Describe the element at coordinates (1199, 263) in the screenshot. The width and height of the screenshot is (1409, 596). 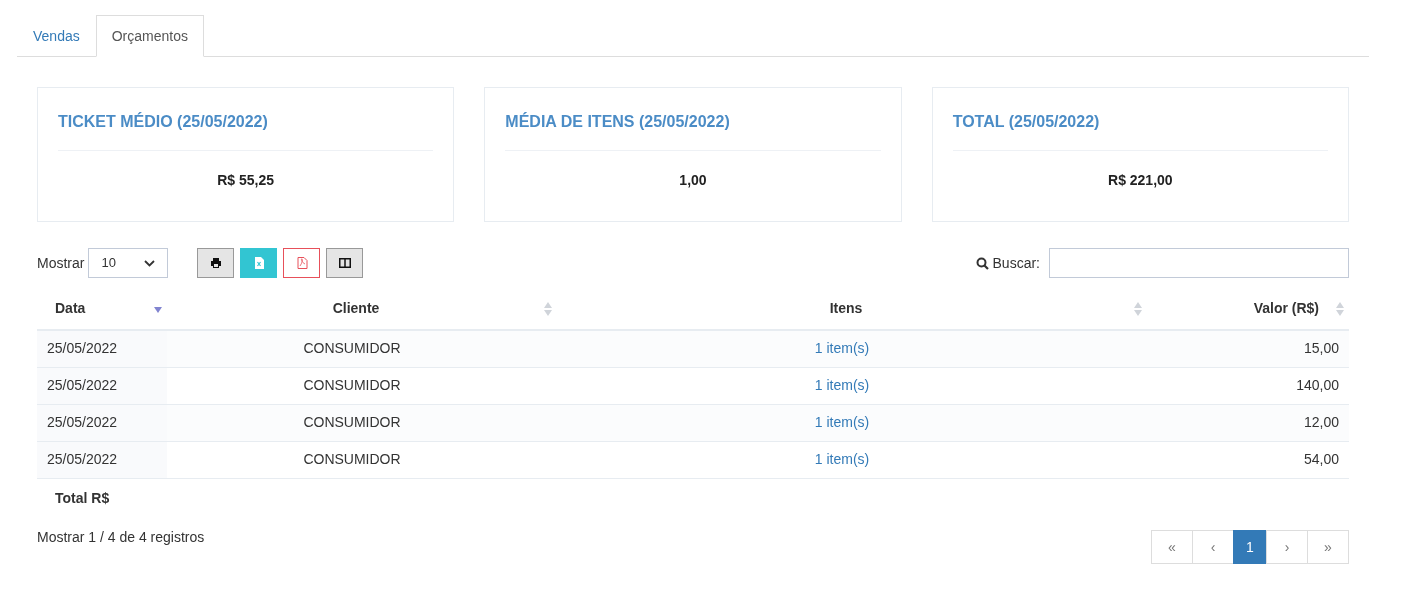
I see `search-field` at that location.